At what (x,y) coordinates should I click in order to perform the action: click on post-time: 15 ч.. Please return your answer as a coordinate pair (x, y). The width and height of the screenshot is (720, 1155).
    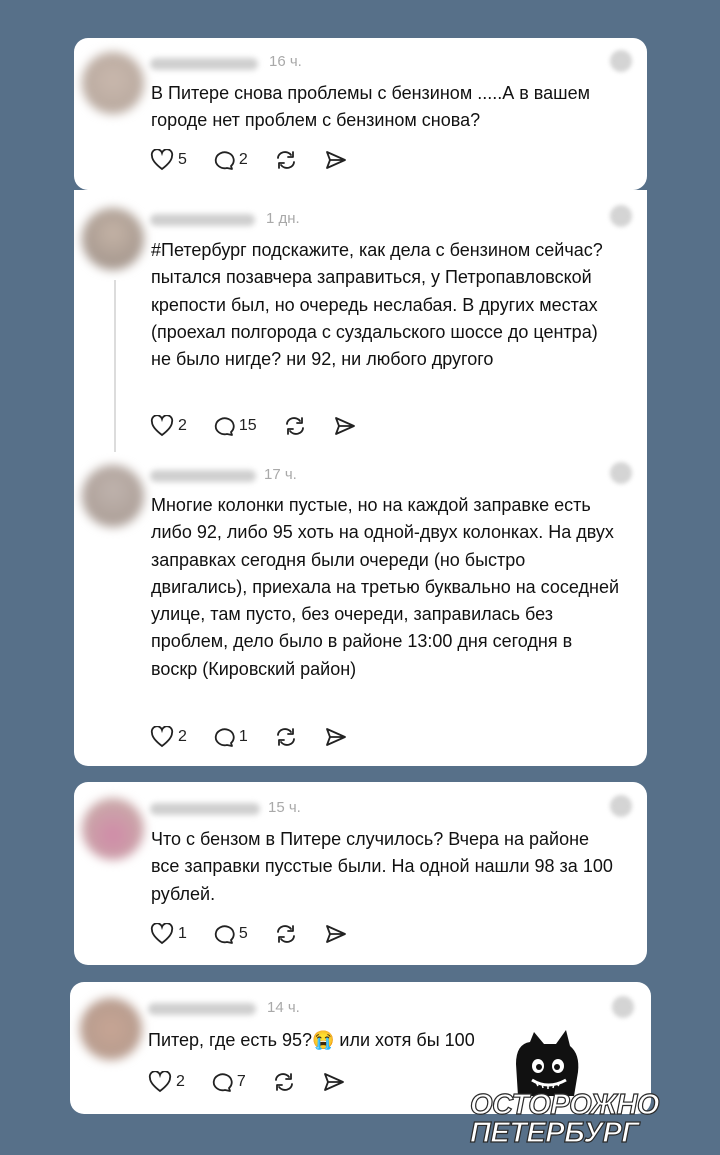
    Looking at the image, I should click on (284, 807).